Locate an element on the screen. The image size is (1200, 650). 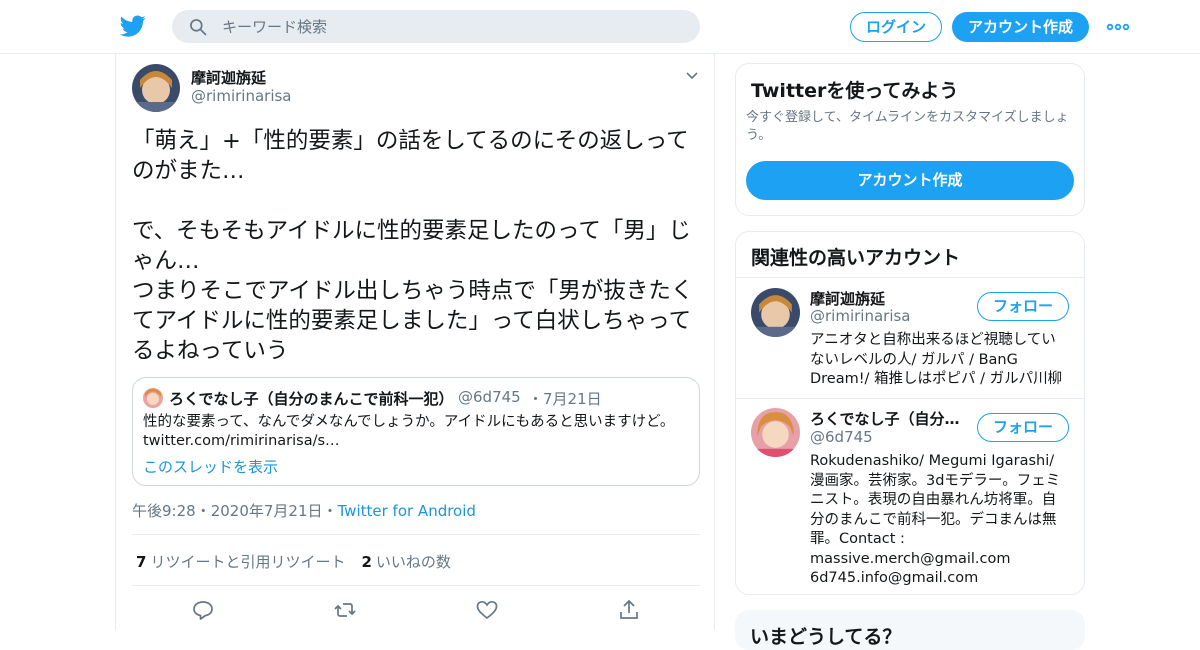
retweet-stat: 7 リツイートと引用リツイート is located at coordinates (240, 562).